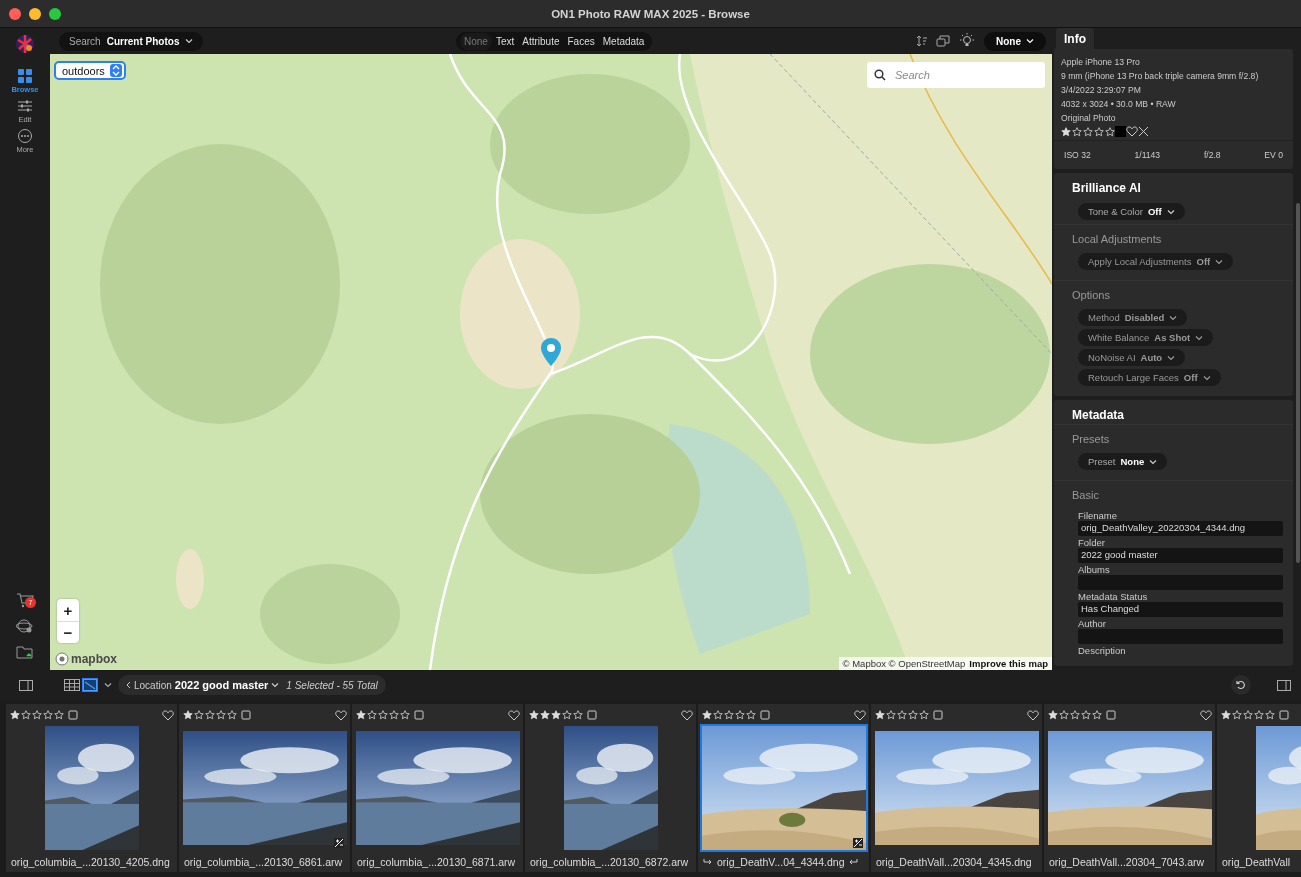 This screenshot has width=1301, height=877. Describe the element at coordinates (954, 862) in the screenshot. I see `file-name: orig_DeathVall...20304_4345.dng` at that location.